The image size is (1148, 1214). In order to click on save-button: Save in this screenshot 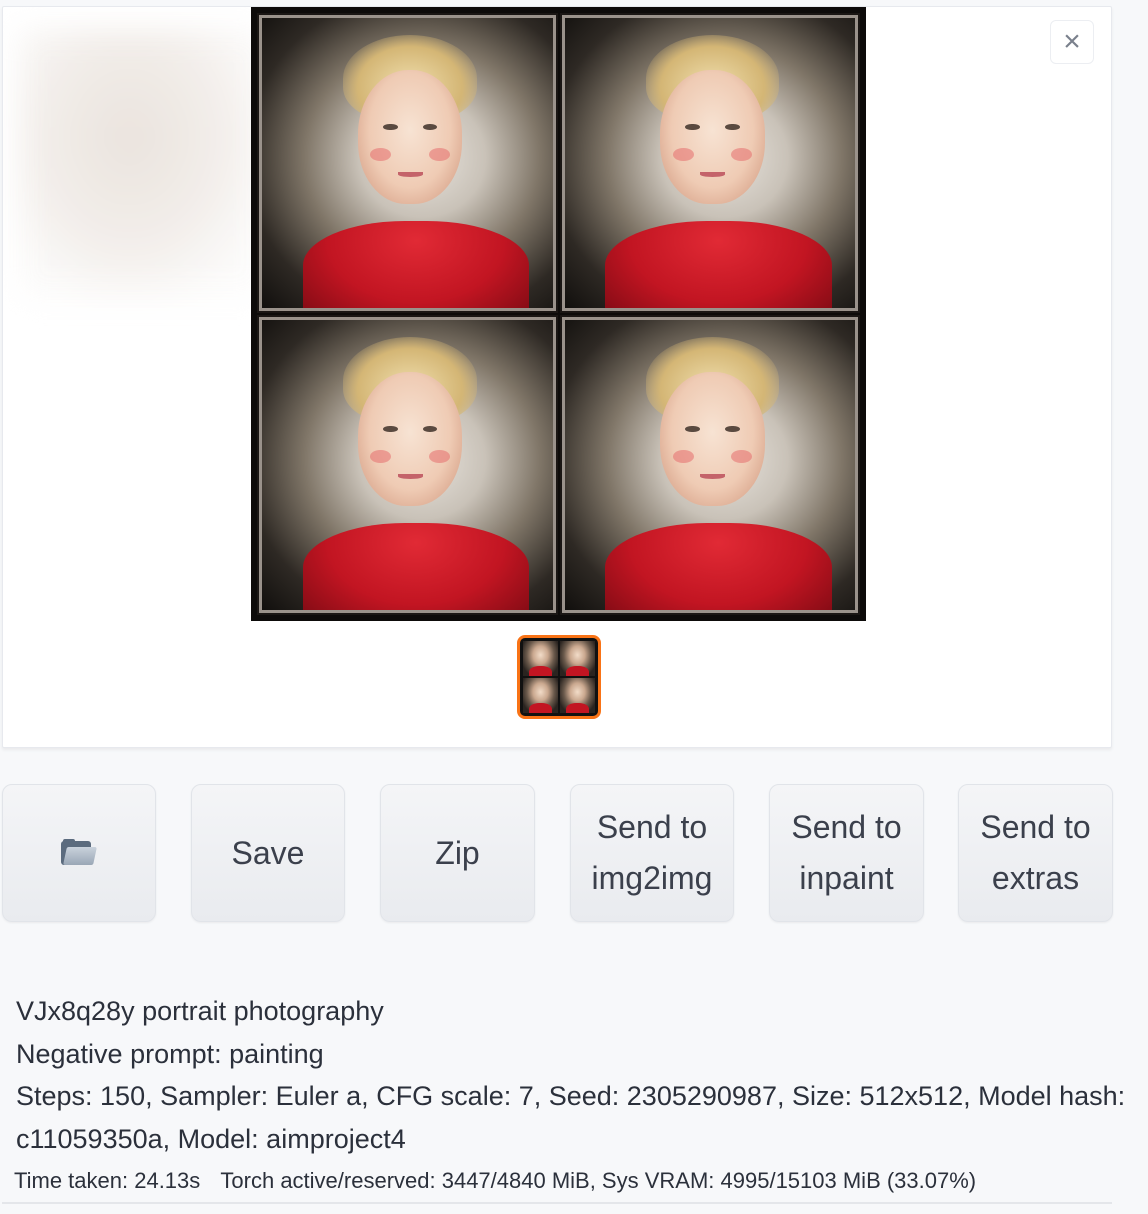, I will do `click(268, 853)`.